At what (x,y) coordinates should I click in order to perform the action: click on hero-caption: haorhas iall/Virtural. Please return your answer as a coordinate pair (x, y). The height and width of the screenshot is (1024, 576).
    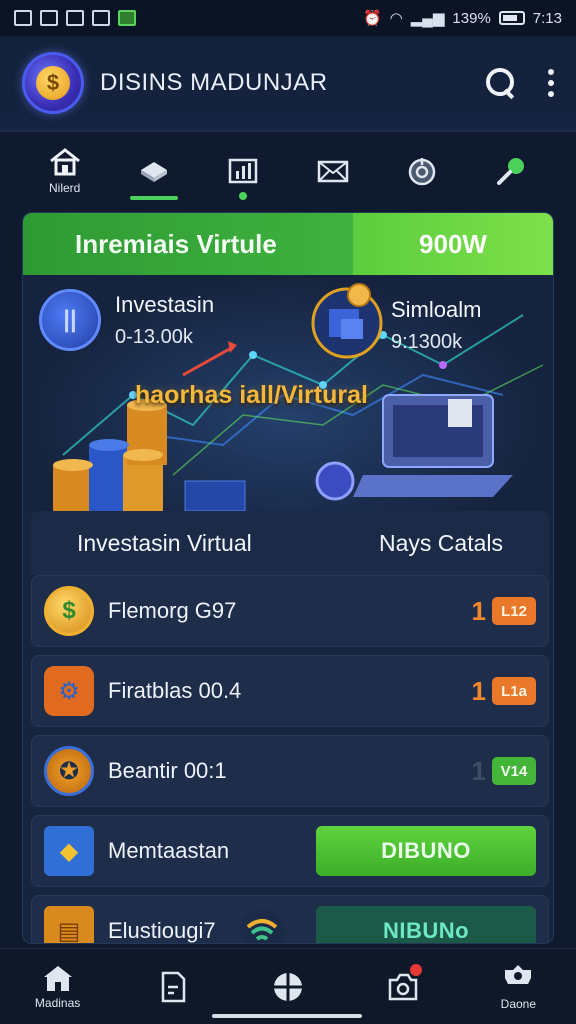
    Looking at the image, I should click on (251, 395).